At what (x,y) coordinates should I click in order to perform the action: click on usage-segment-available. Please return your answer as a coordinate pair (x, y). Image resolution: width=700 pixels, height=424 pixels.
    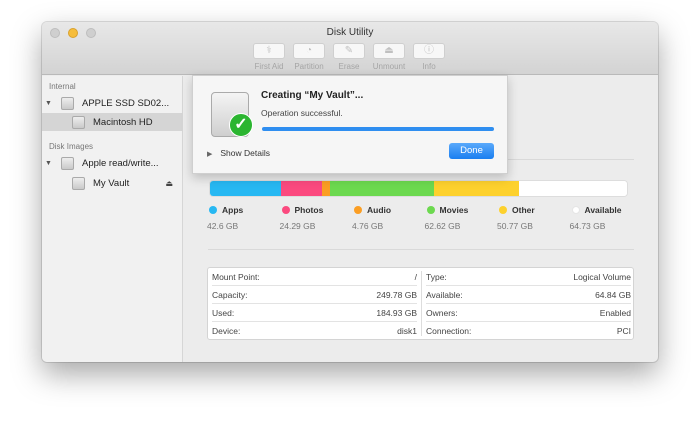
    Looking at the image, I should click on (572, 188).